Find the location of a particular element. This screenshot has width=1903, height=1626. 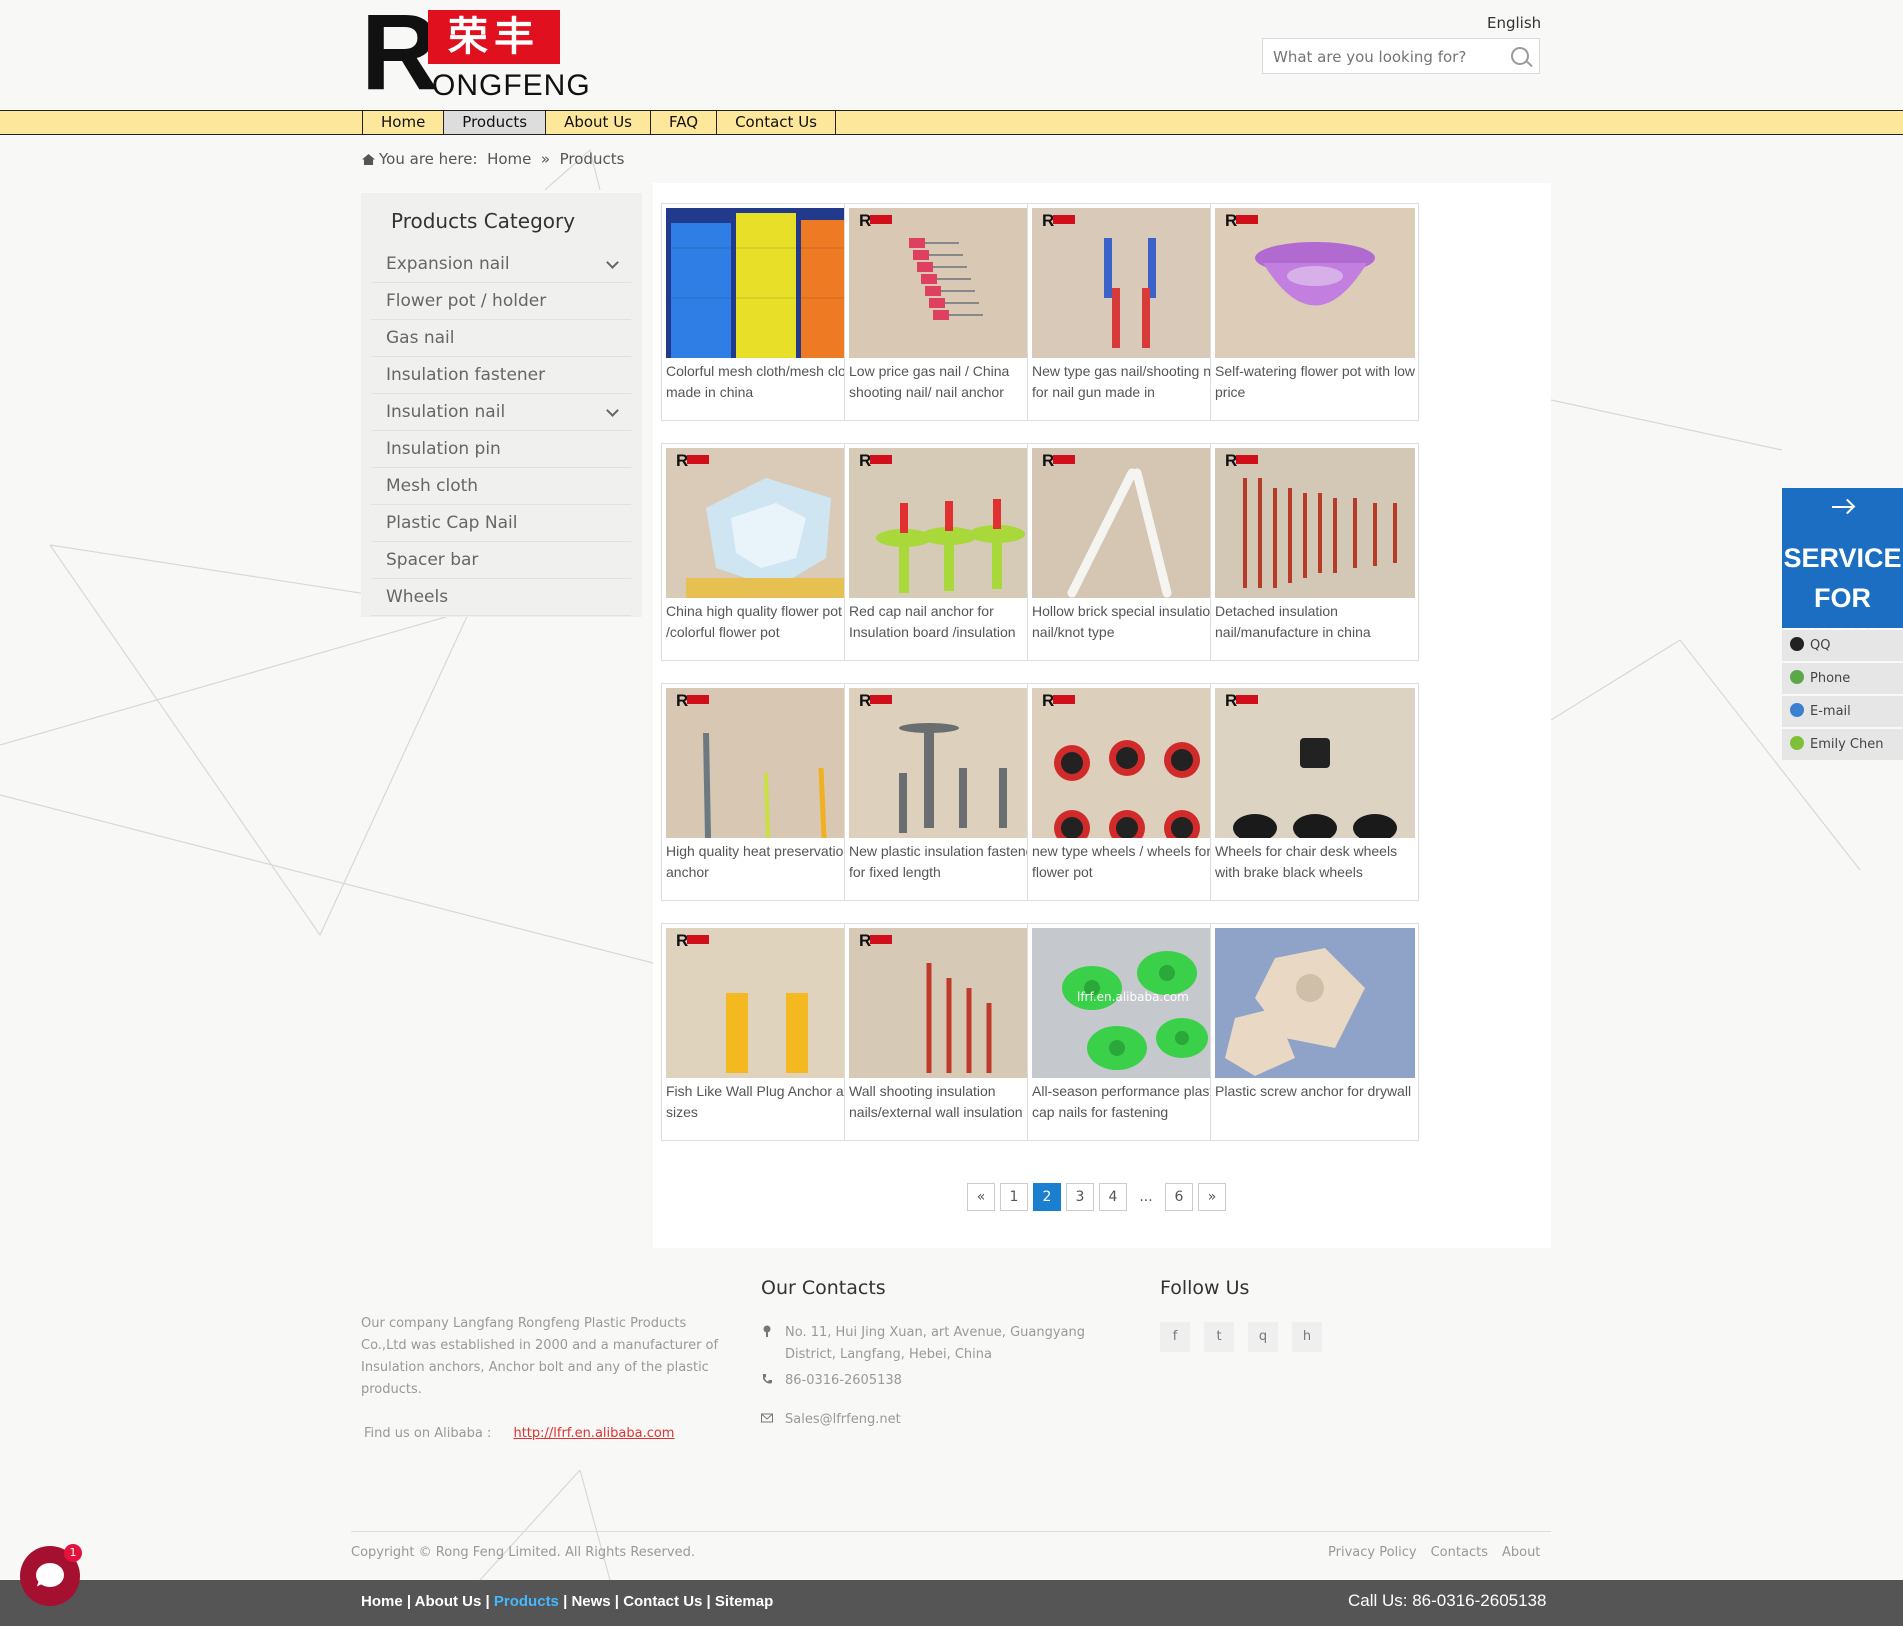

category-item: Spacer bar is located at coordinates (501, 560).